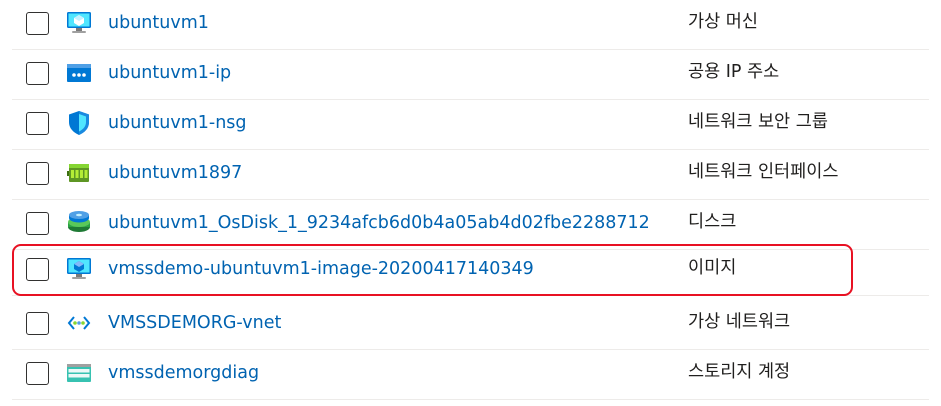 The height and width of the screenshot is (406, 941). Describe the element at coordinates (175, 173) in the screenshot. I see `resource-name-link: ubuntuvm1897` at that location.